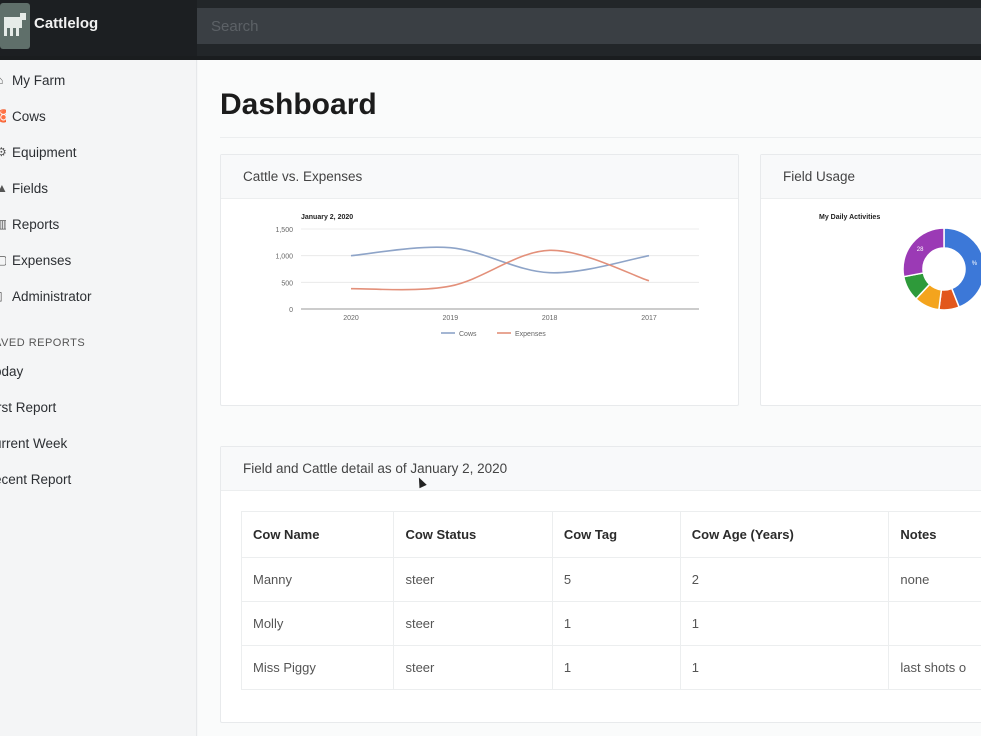 The width and height of the screenshot is (981, 736). Describe the element at coordinates (975, 264) in the screenshot. I see `slice-label: %` at that location.